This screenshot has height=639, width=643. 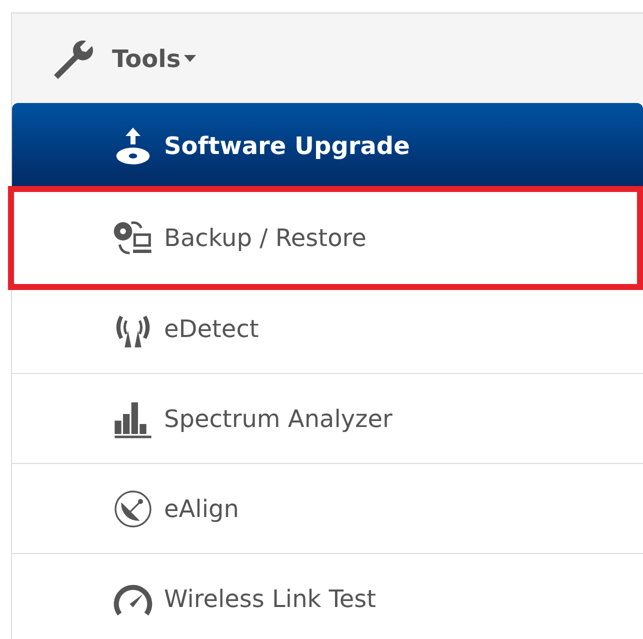 What do you see at coordinates (190, 58) in the screenshot?
I see `caret-icon` at bounding box center [190, 58].